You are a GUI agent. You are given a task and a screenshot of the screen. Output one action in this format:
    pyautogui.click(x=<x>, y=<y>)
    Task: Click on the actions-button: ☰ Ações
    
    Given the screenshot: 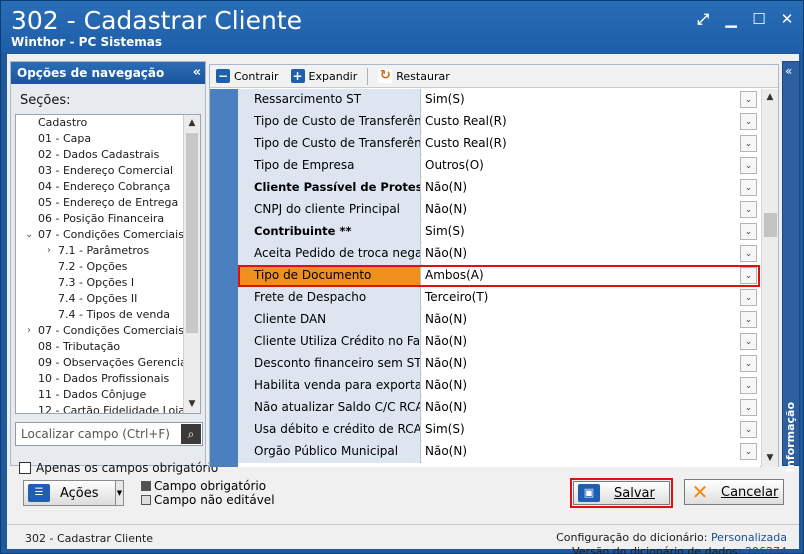 What is the action you would take?
    pyautogui.click(x=73, y=493)
    